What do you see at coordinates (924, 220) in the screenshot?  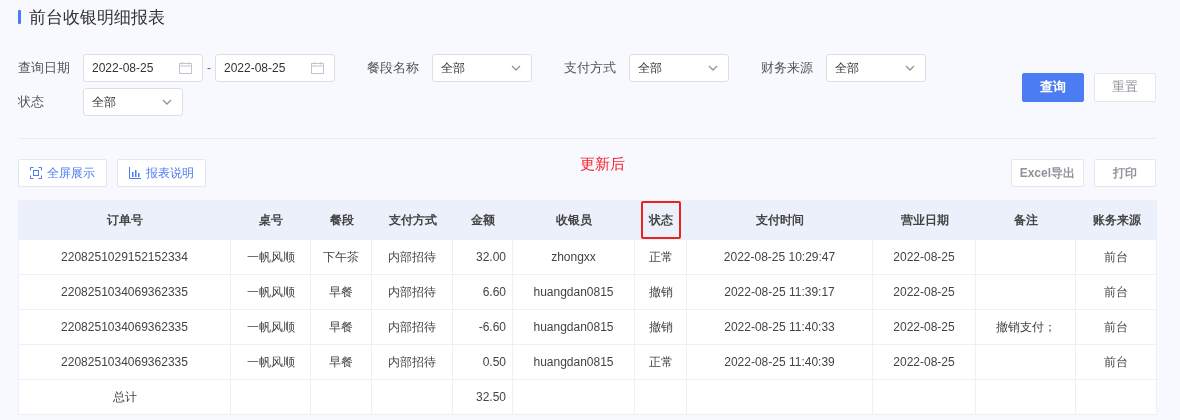 I see `column-header: 营业日期` at bounding box center [924, 220].